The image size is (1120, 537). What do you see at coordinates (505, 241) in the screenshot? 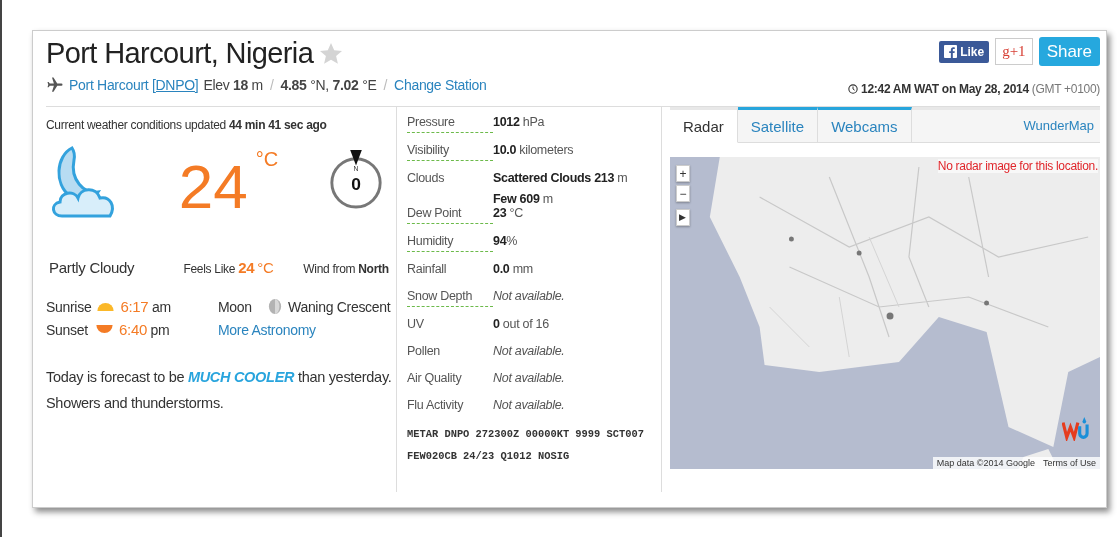
I see `condition-value: 94%` at bounding box center [505, 241].